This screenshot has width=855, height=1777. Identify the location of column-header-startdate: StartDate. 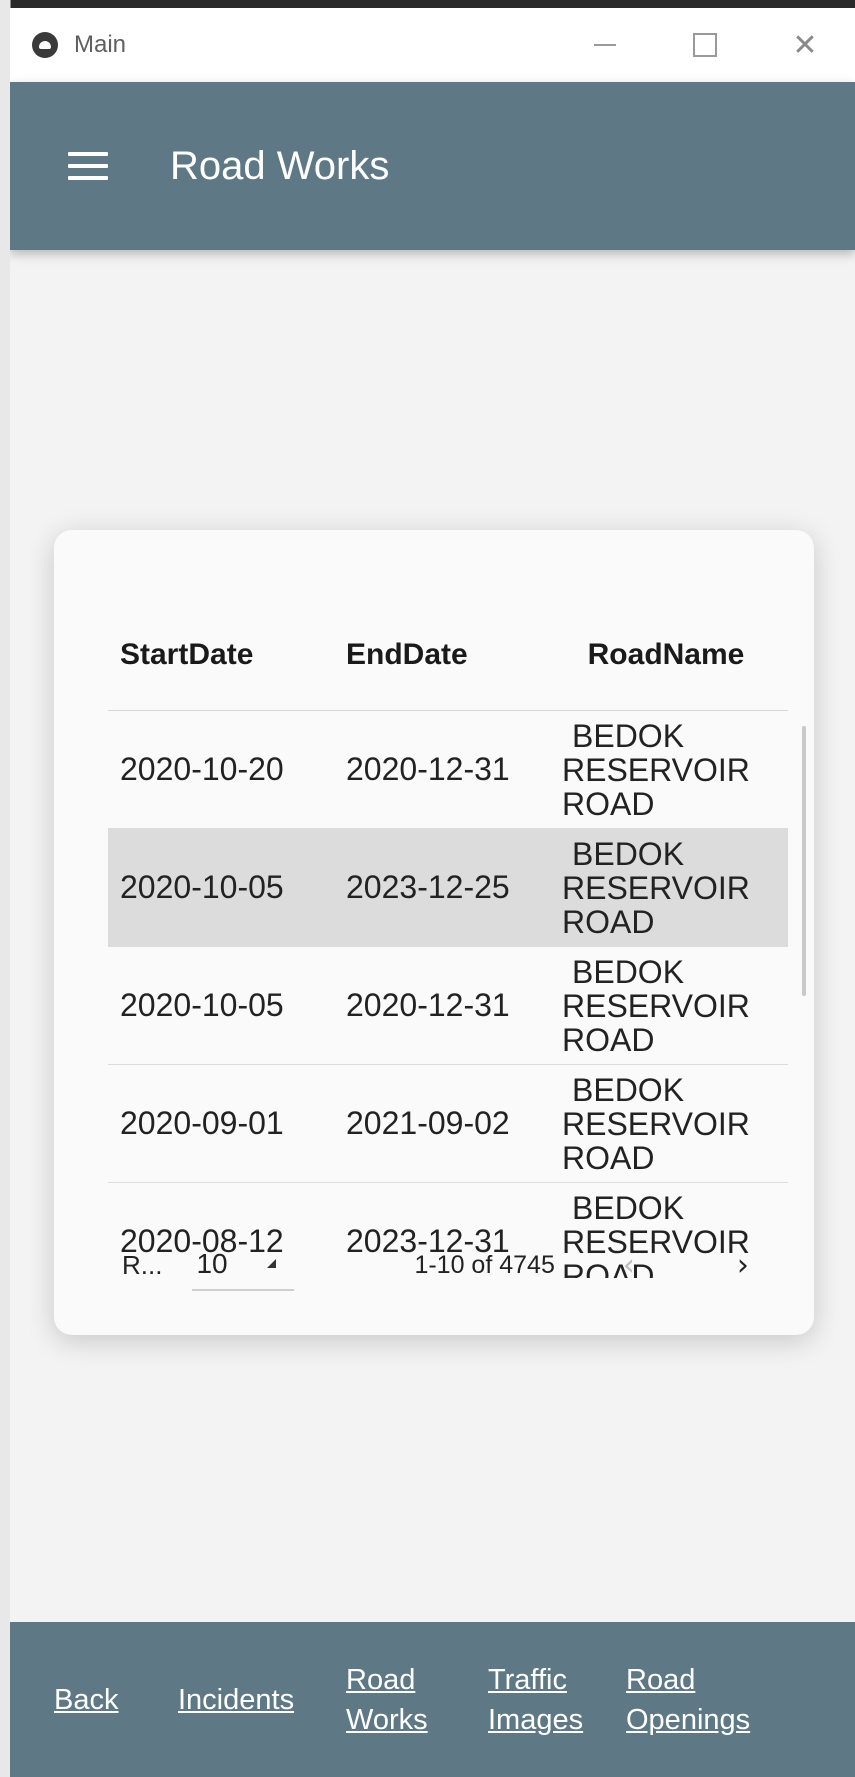
(221, 655).